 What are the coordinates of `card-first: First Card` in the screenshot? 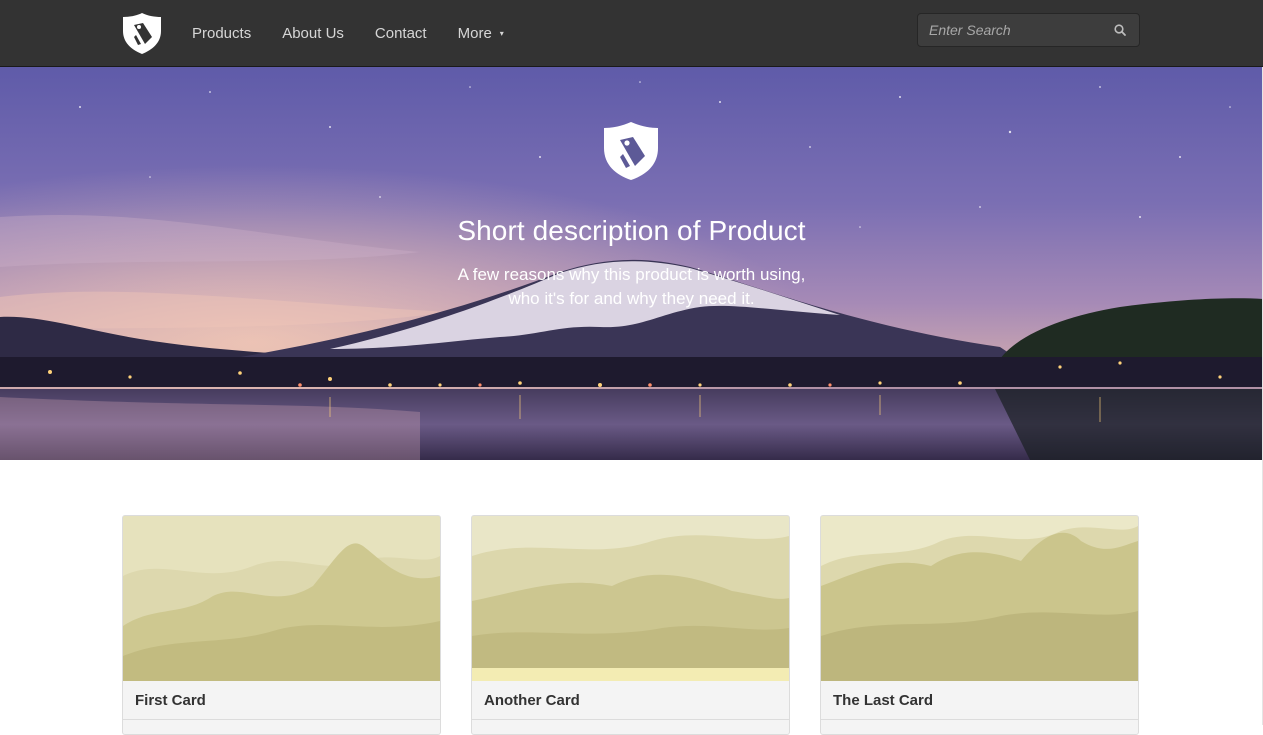 It's located at (281, 625).